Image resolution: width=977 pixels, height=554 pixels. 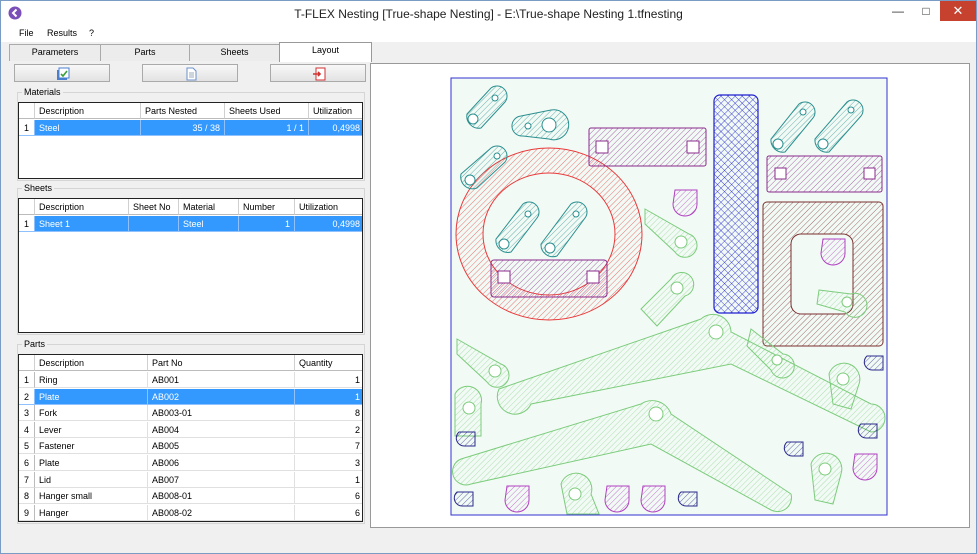 I want to click on table-row: 1 Ring AB001 1, so click(x=190, y=380).